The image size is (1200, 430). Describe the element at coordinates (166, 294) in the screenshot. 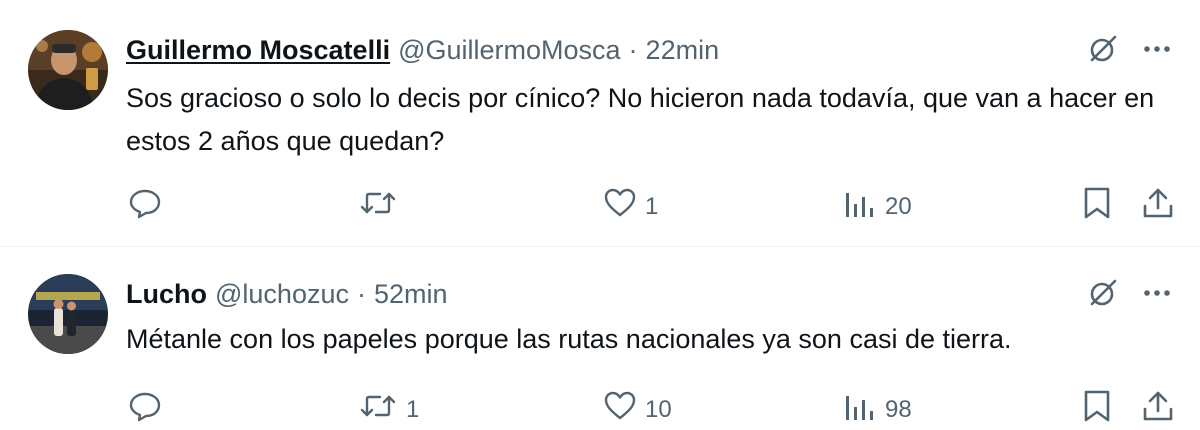

I see `display-name: Lucho` at that location.